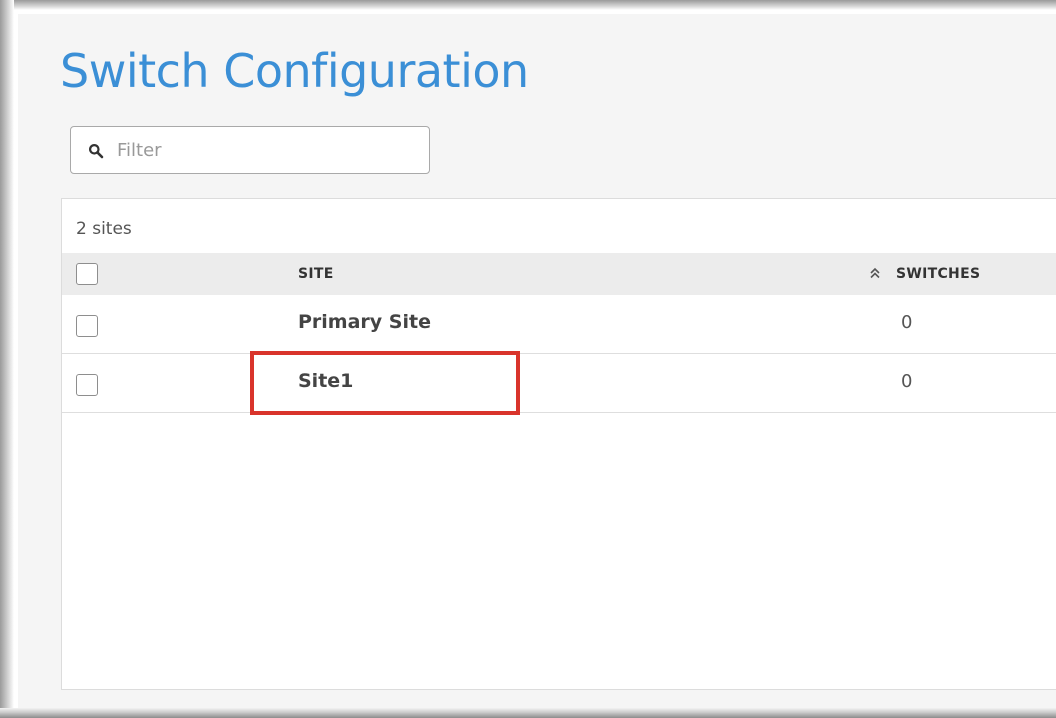  Describe the element at coordinates (96, 151) in the screenshot. I see `search-icon` at that location.